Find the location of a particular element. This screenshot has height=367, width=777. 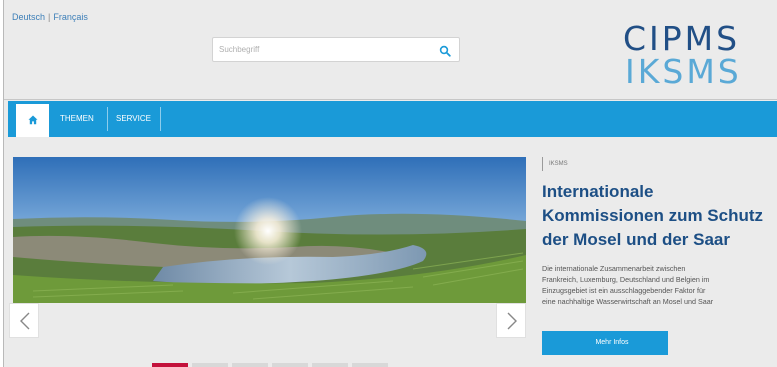

site-logo: CIPMS IKSMS is located at coordinates (697, 57).